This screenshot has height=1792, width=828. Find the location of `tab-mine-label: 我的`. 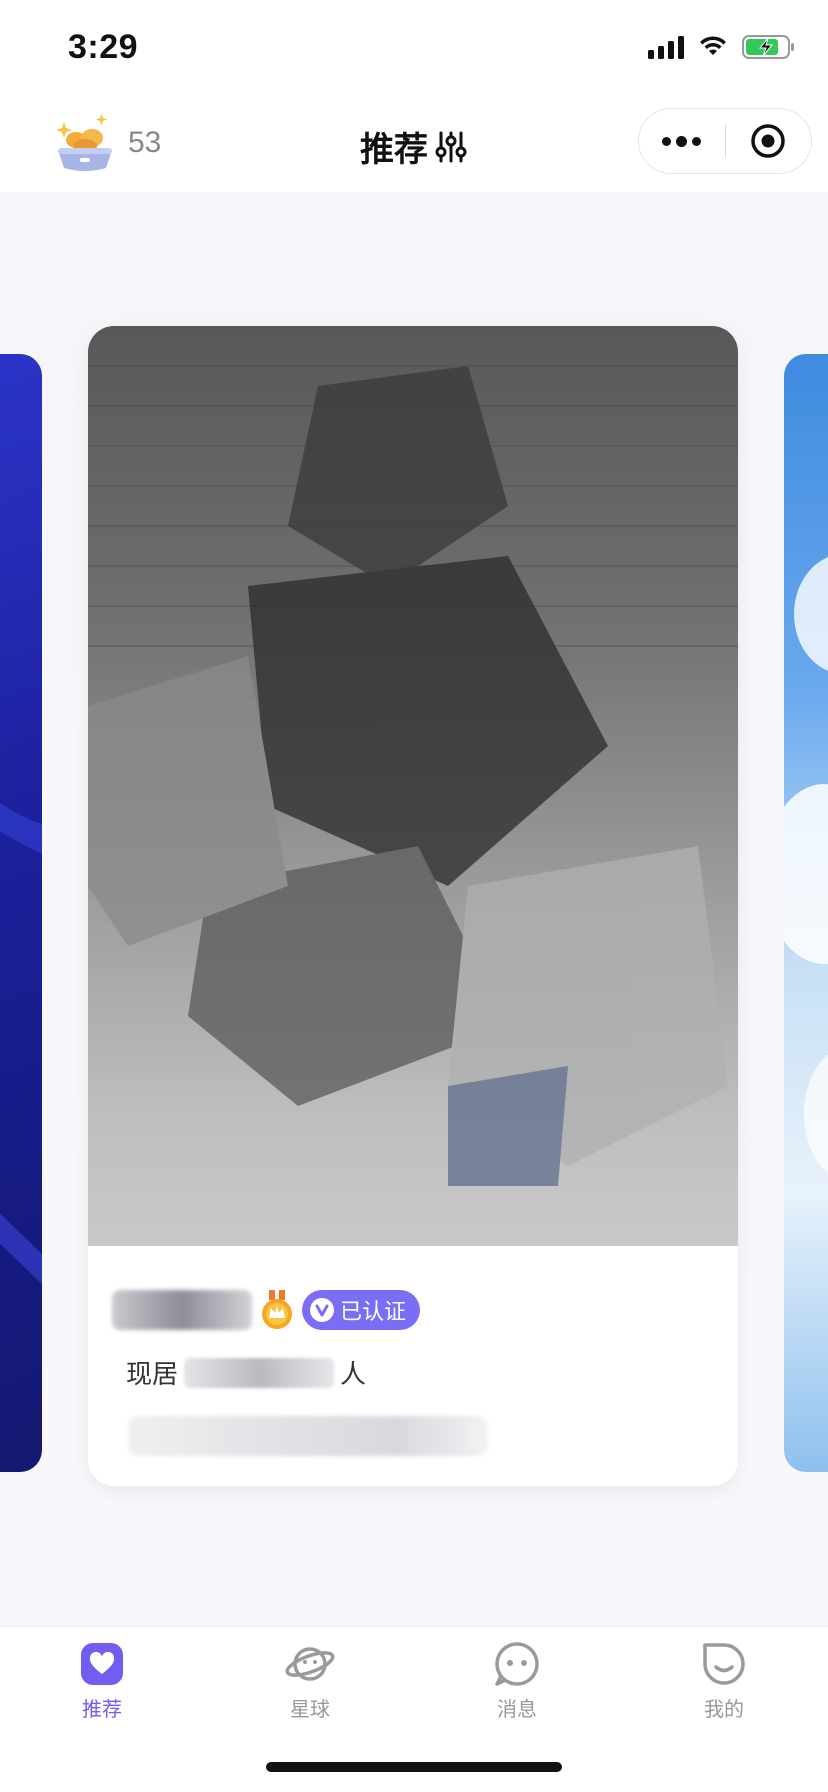

tab-mine-label: 我的 is located at coordinates (724, 1710).